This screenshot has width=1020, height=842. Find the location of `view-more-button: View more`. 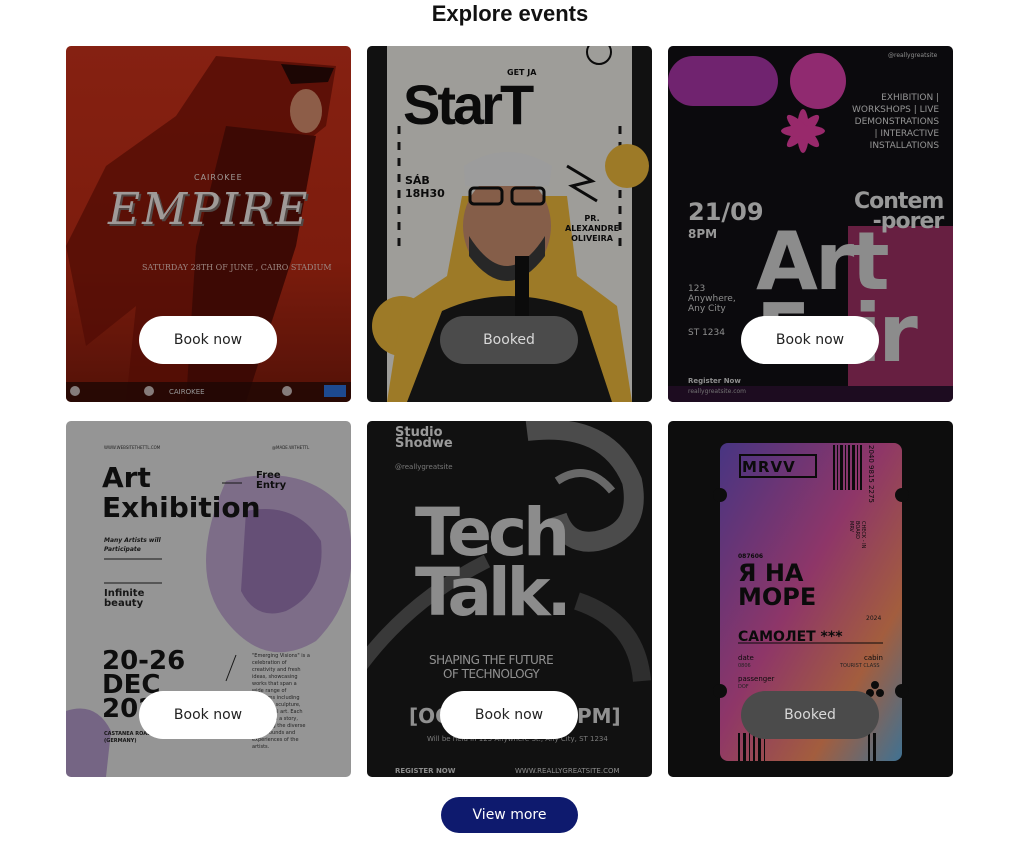

view-more-button: View more is located at coordinates (509, 815).